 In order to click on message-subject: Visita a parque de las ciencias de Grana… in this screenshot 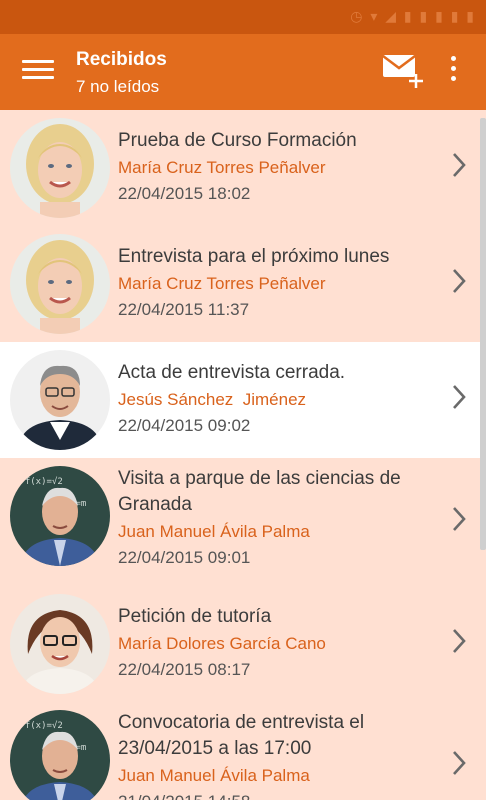, I will do `click(259, 491)`.